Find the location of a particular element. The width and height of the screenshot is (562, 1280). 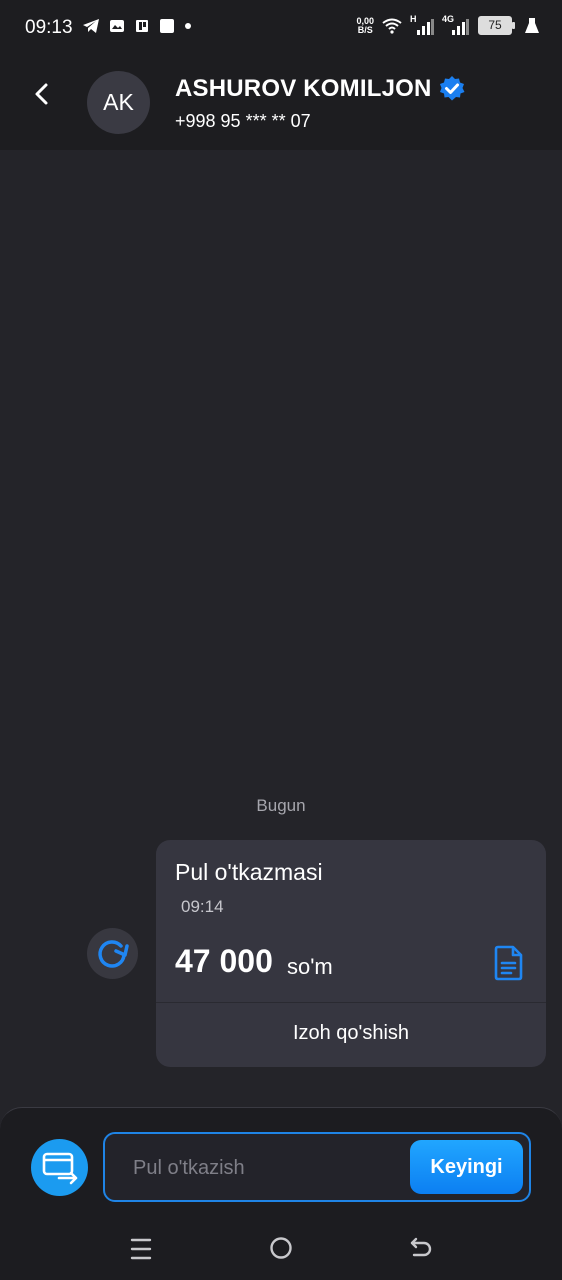

refresh-button is located at coordinates (112, 953).